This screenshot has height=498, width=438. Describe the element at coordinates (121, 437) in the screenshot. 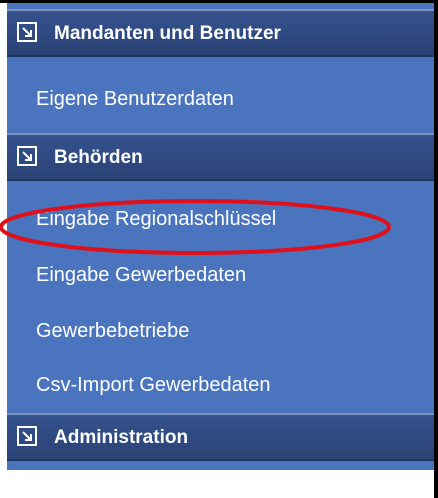

I see `section-title: Administration` at that location.